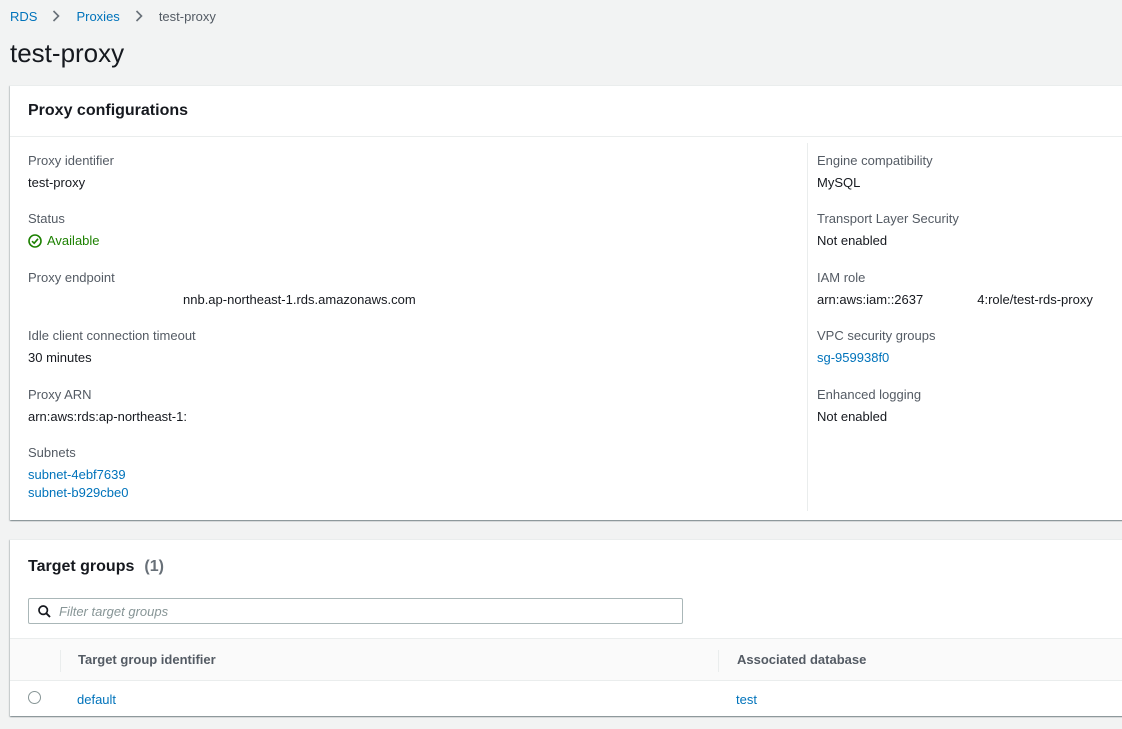 This screenshot has width=1122, height=729. What do you see at coordinates (888, 230) in the screenshot?
I see `transport-layer-security: Transport Layer Security Not enabled` at bounding box center [888, 230].